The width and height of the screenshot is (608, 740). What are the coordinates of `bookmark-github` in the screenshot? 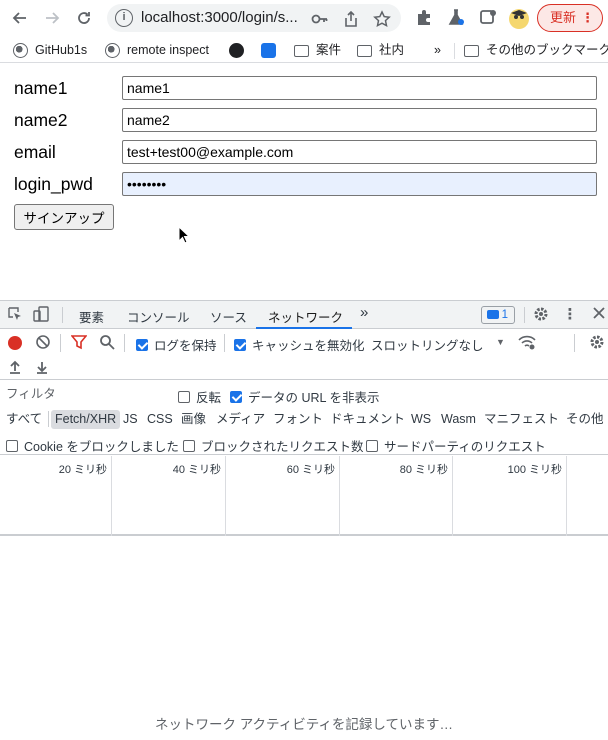 It's located at (240, 50).